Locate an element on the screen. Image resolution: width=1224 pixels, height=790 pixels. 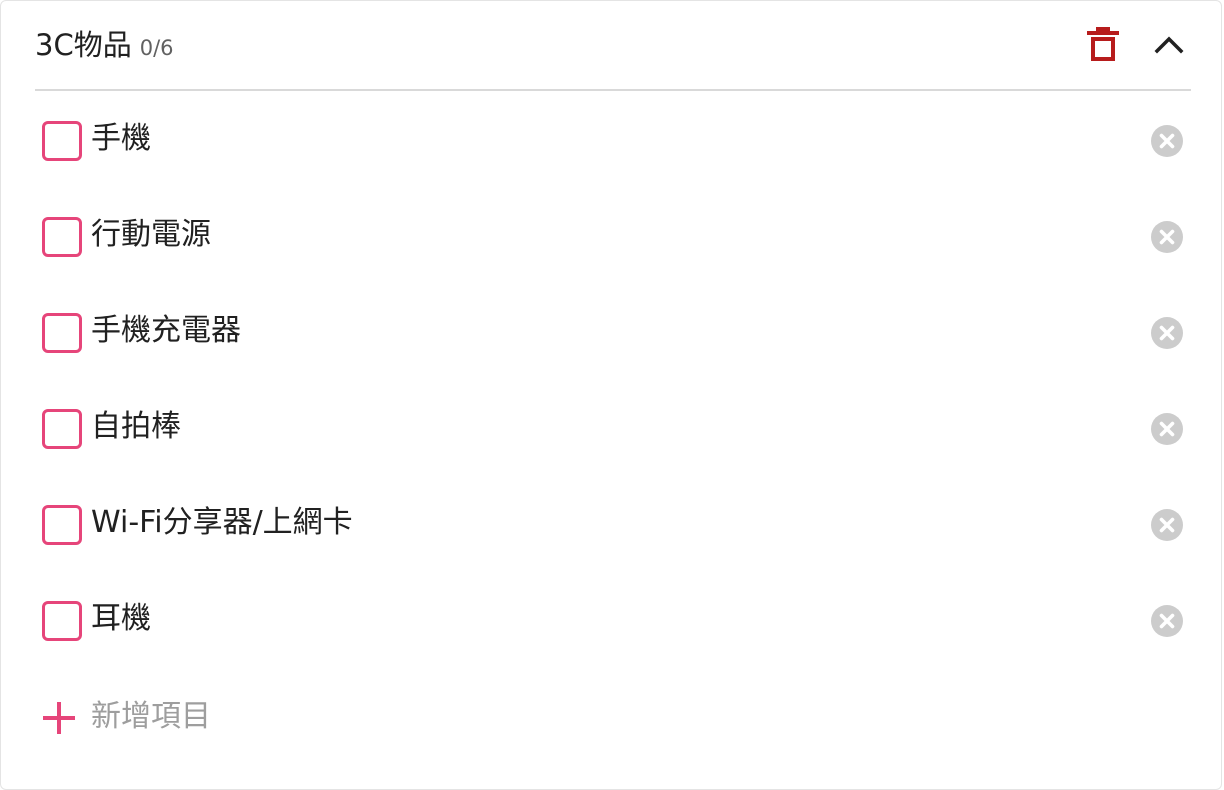
group-title: 3C物品 0/6 is located at coordinates (104, 46).